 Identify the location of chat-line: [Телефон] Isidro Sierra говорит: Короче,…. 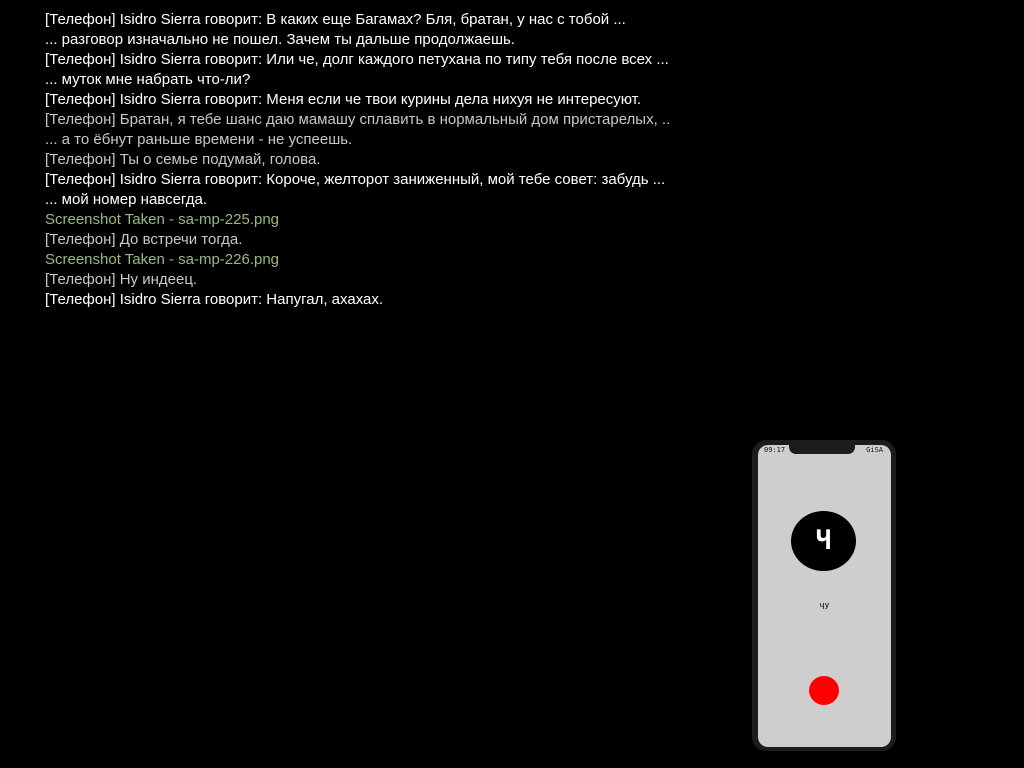
(355, 179).